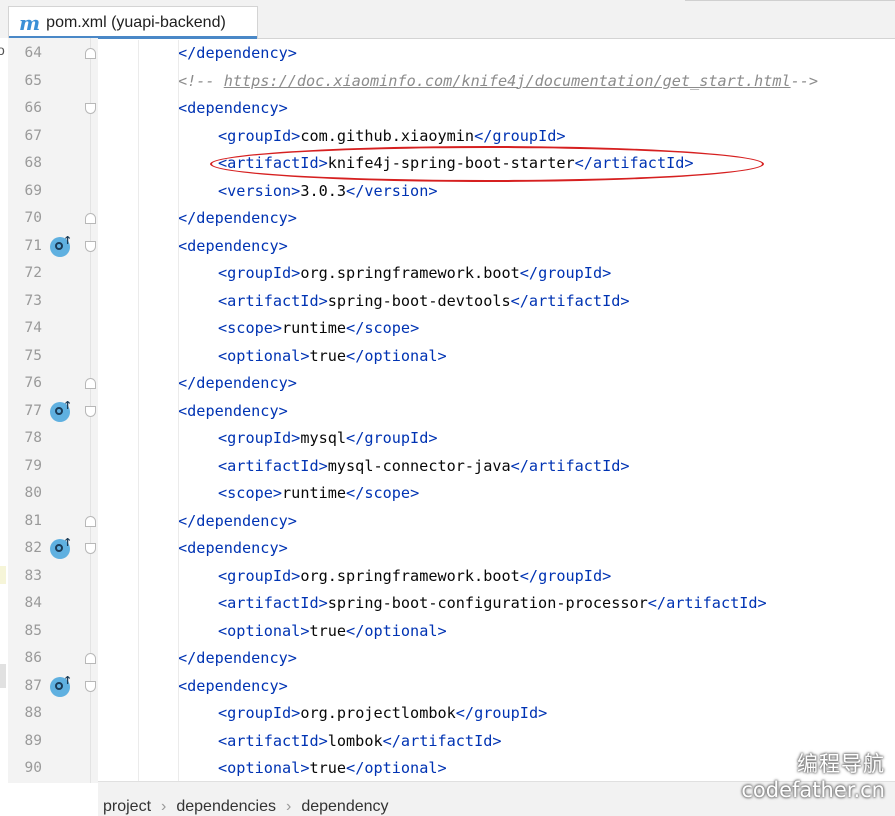 The width and height of the screenshot is (895, 816). I want to click on xml-tag-token: scope, so click(250, 493).